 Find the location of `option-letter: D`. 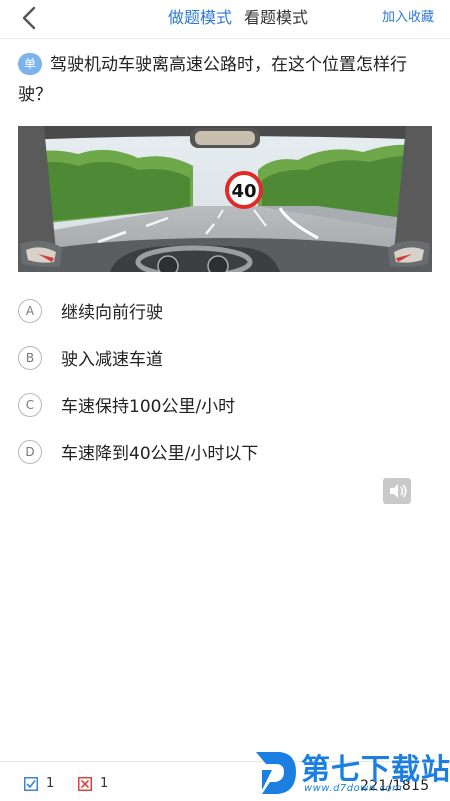

option-letter: D is located at coordinates (30, 451).